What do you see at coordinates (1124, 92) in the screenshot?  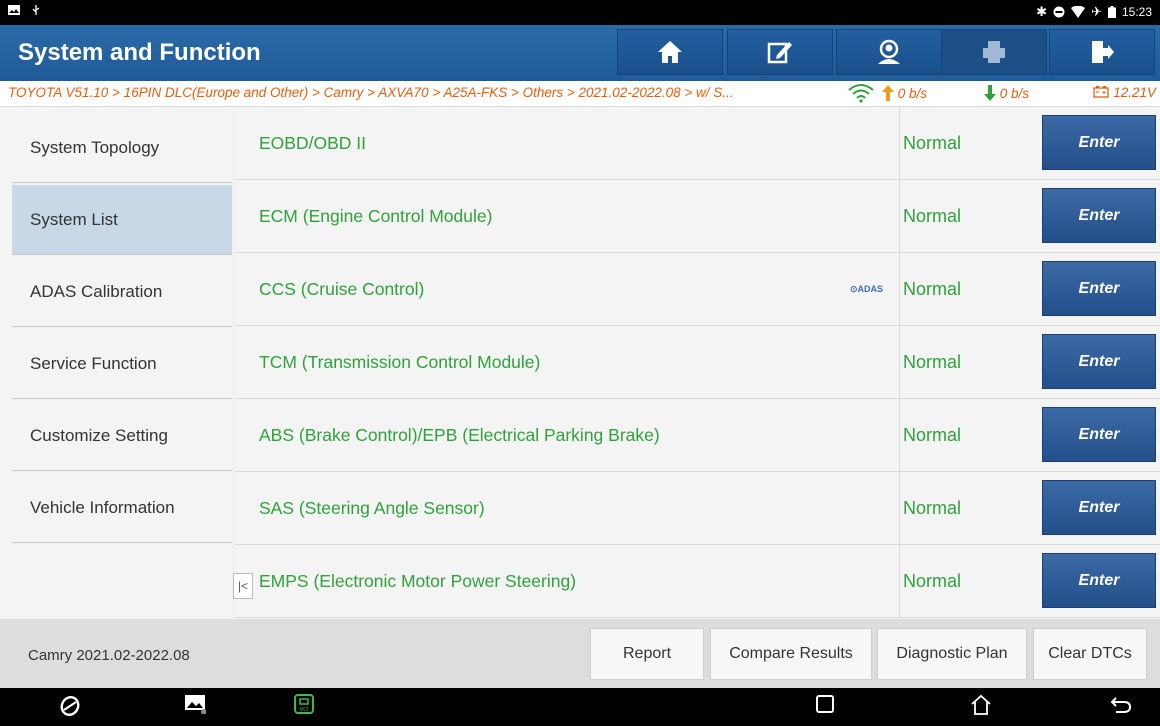 I see `battery-voltage: 12.21V` at bounding box center [1124, 92].